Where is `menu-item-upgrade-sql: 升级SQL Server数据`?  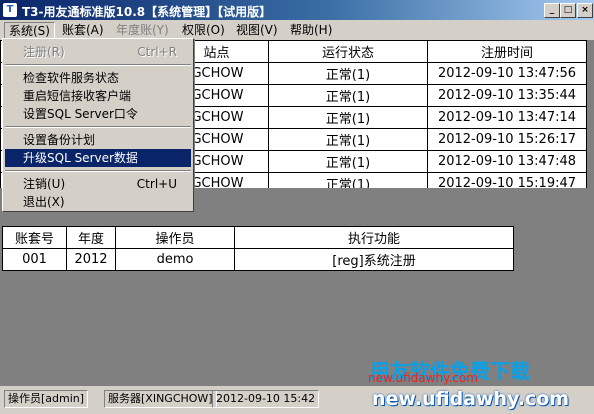 menu-item-upgrade-sql: 升级SQL Server数据 is located at coordinates (98, 158).